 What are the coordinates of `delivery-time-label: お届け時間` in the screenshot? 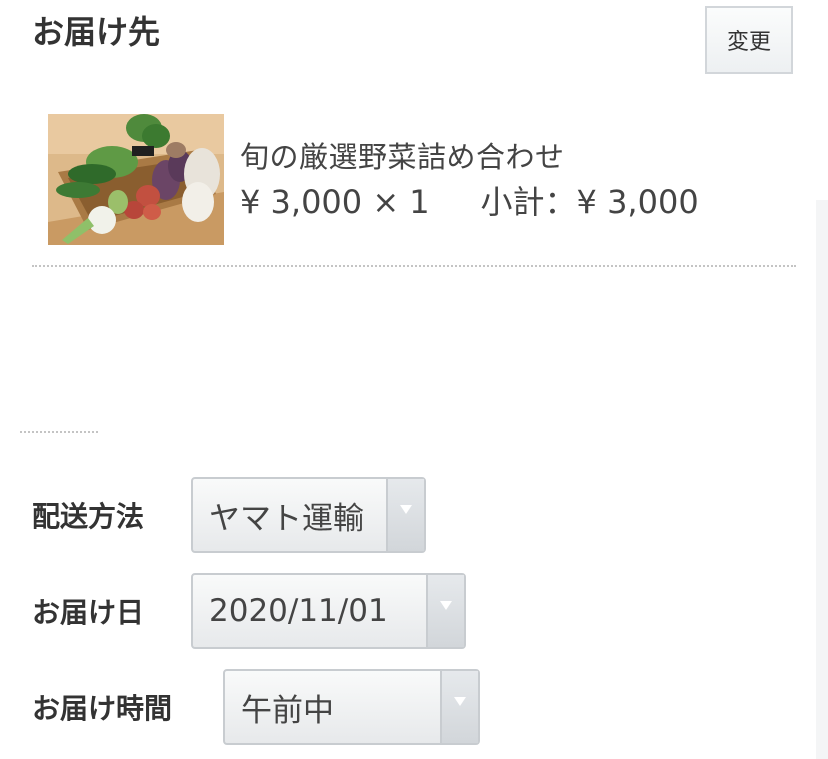 It's located at (102, 708).